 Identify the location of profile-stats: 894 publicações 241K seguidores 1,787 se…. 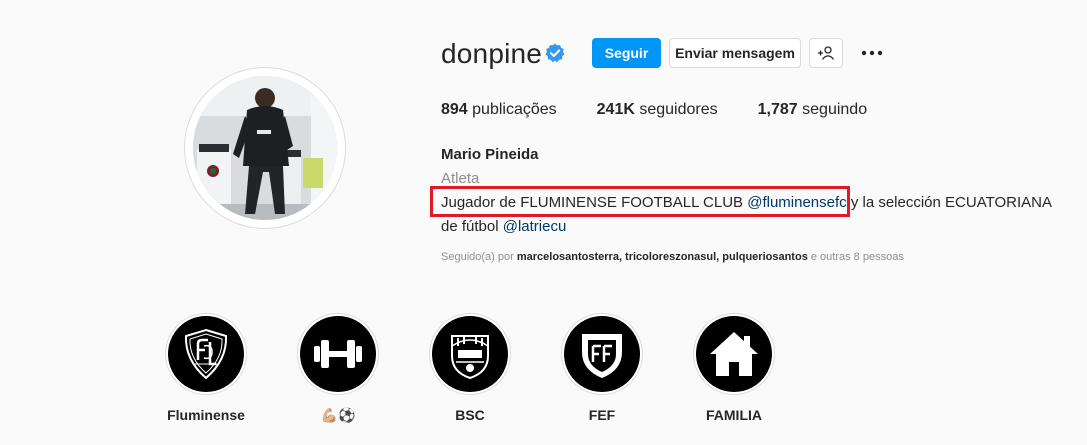
(674, 110).